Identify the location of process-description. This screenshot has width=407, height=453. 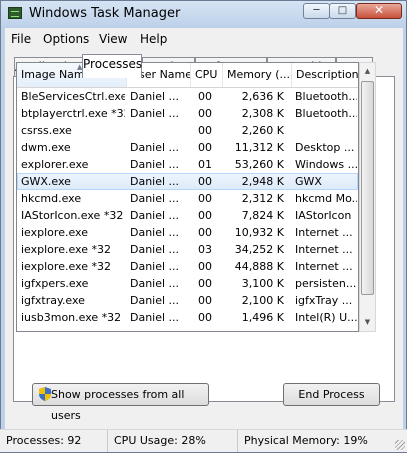
(326, 130).